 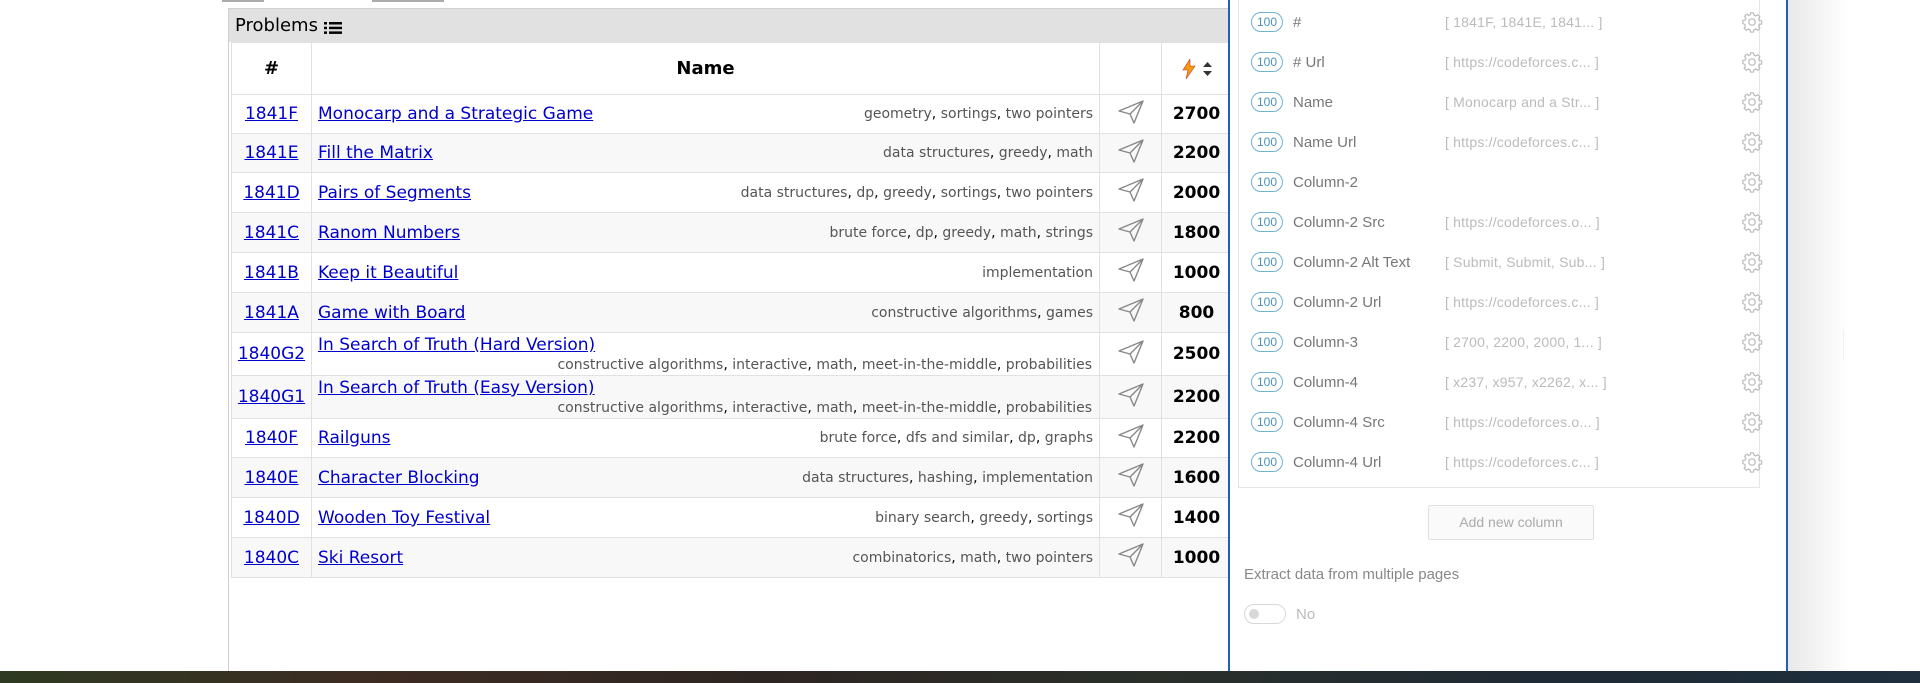 I want to click on multi-page-toggle, so click(x=1265, y=614).